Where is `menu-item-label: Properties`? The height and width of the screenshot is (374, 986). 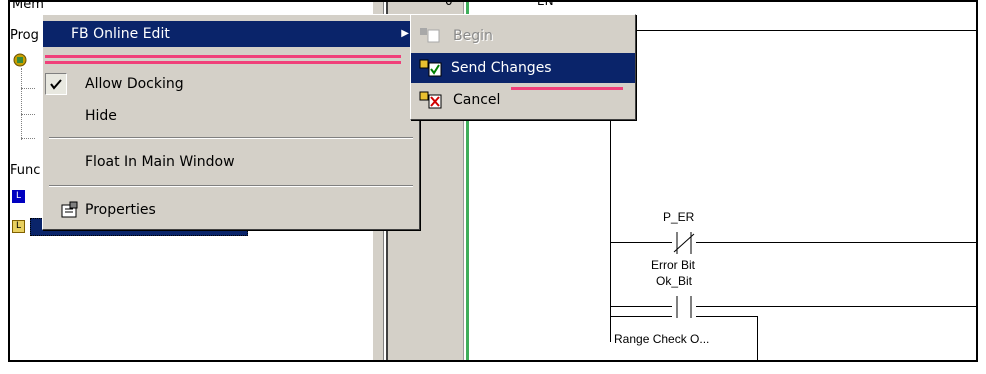
menu-item-label: Properties is located at coordinates (120, 210).